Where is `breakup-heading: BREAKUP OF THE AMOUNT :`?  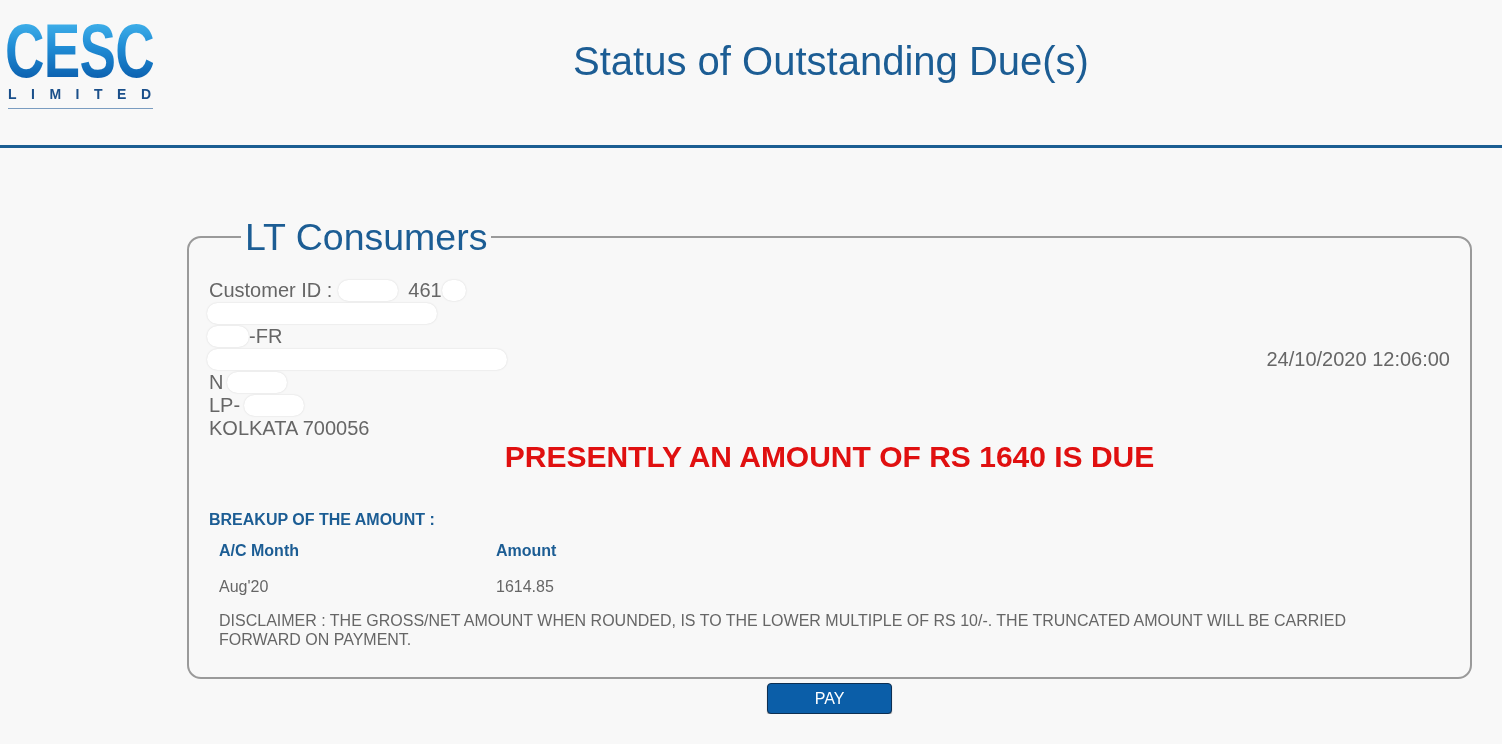 breakup-heading: BREAKUP OF THE AMOUNT : is located at coordinates (322, 520).